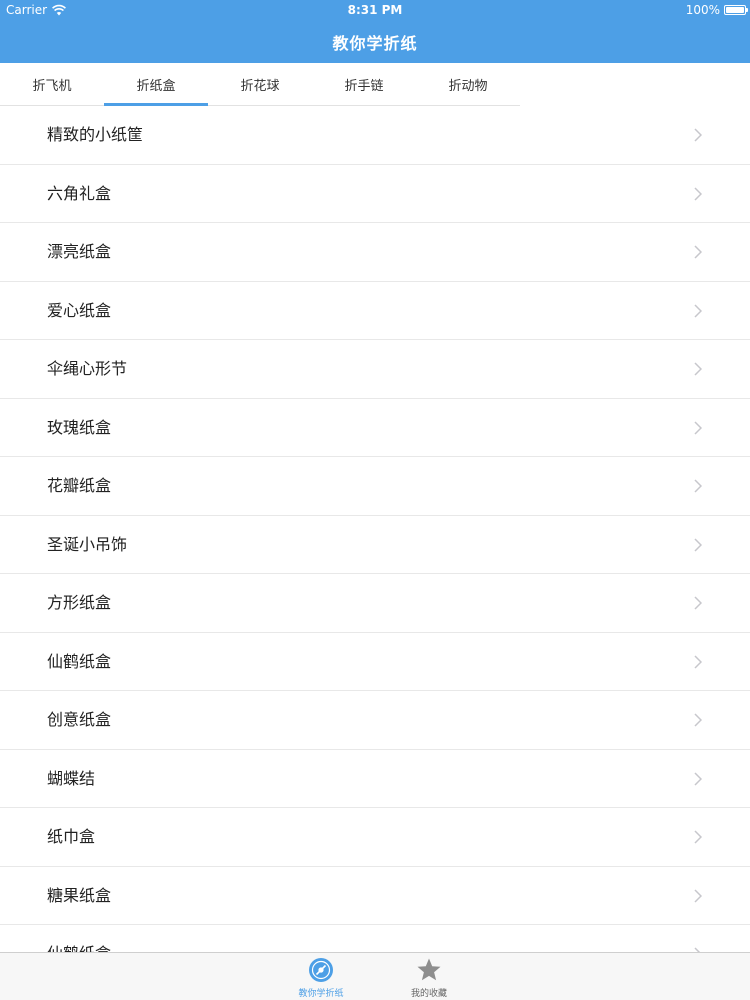 This screenshot has height=1000, width=750. Describe the element at coordinates (375, 486) in the screenshot. I see `list-item: 花瓣纸盒` at that location.